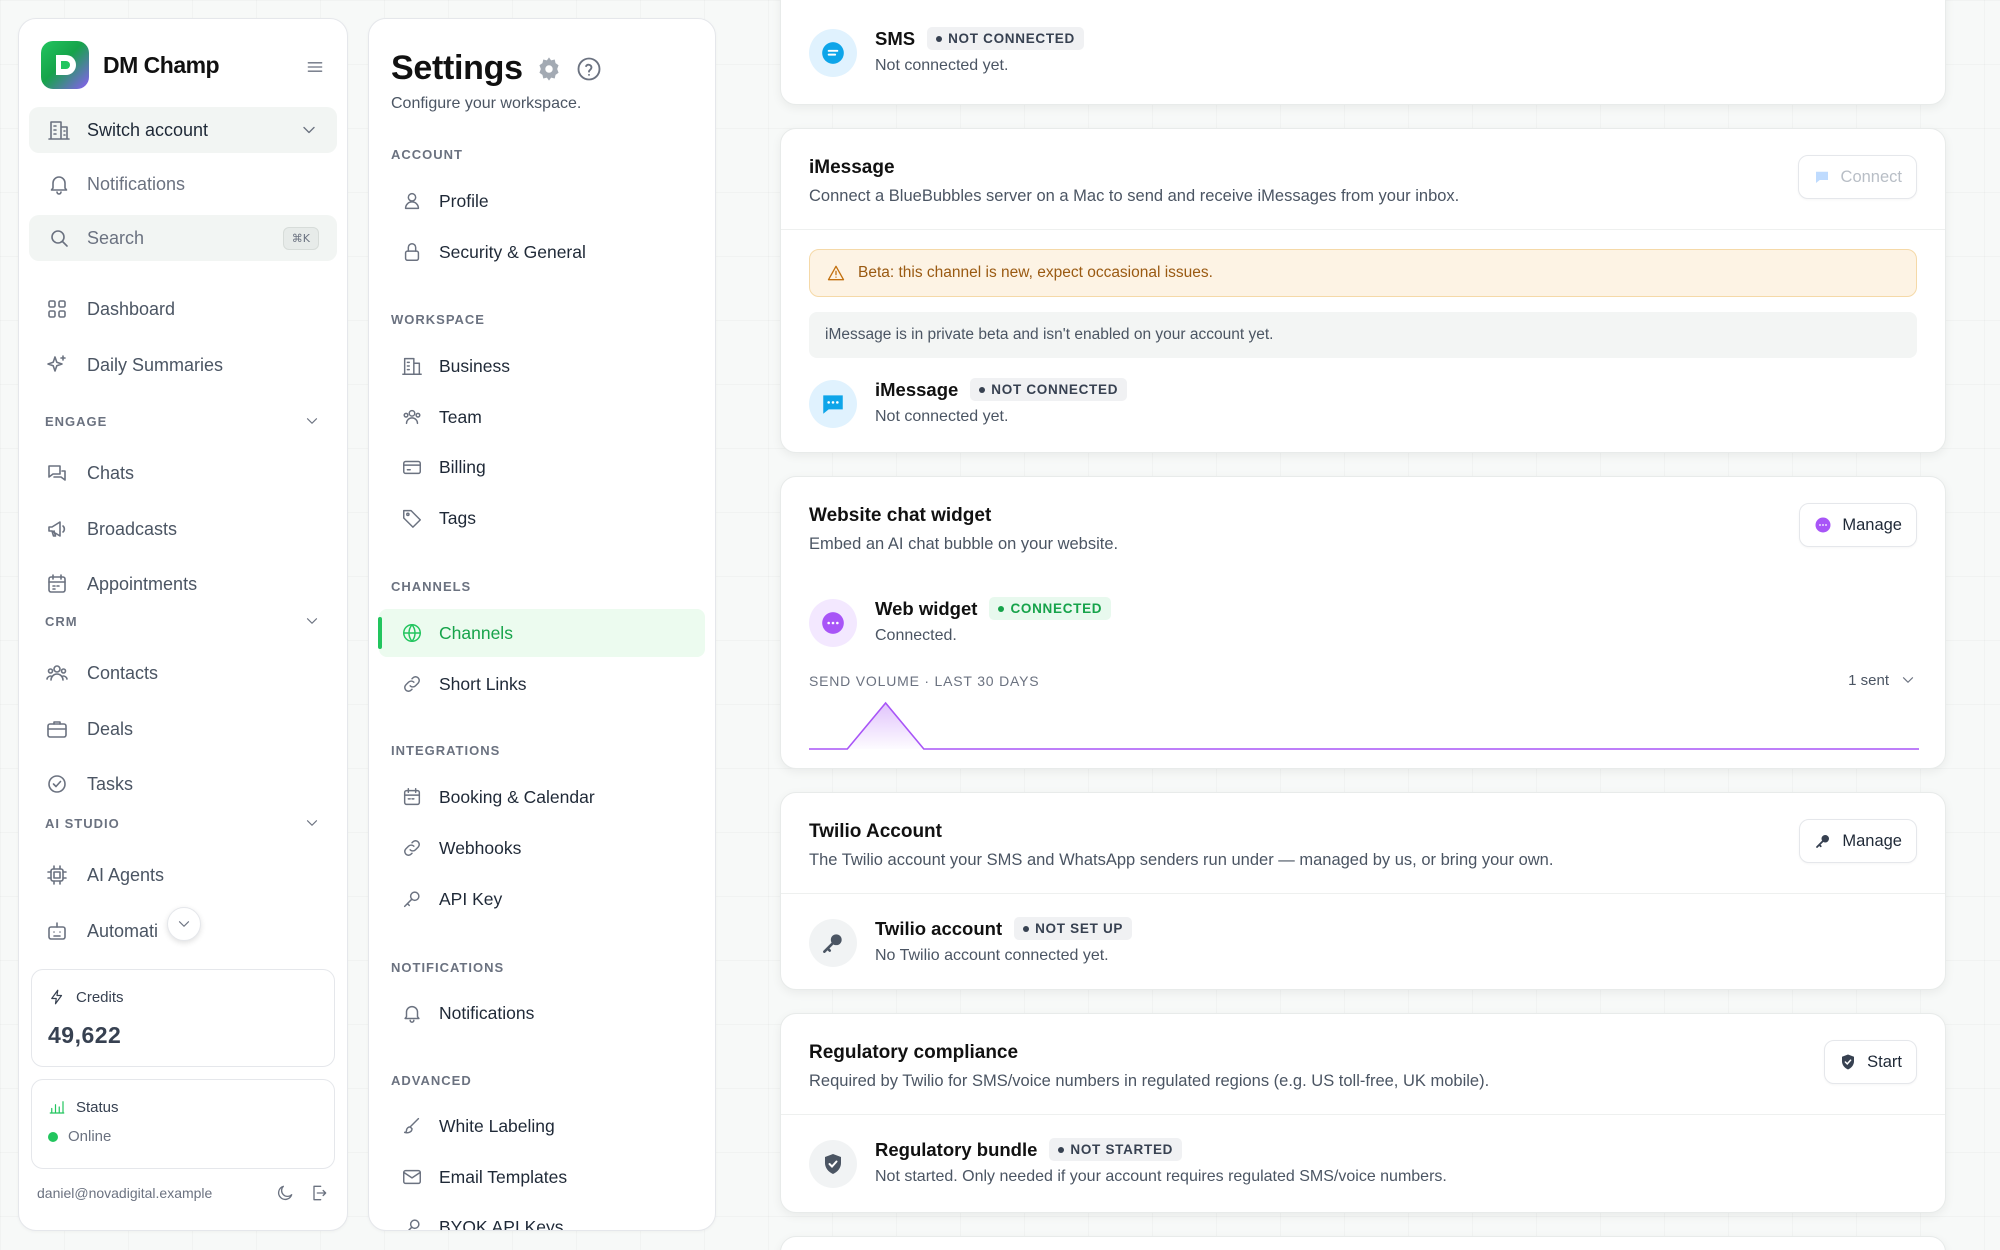 The image size is (2000, 1250). Describe the element at coordinates (589, 69) in the screenshot. I see `help-icon` at that location.